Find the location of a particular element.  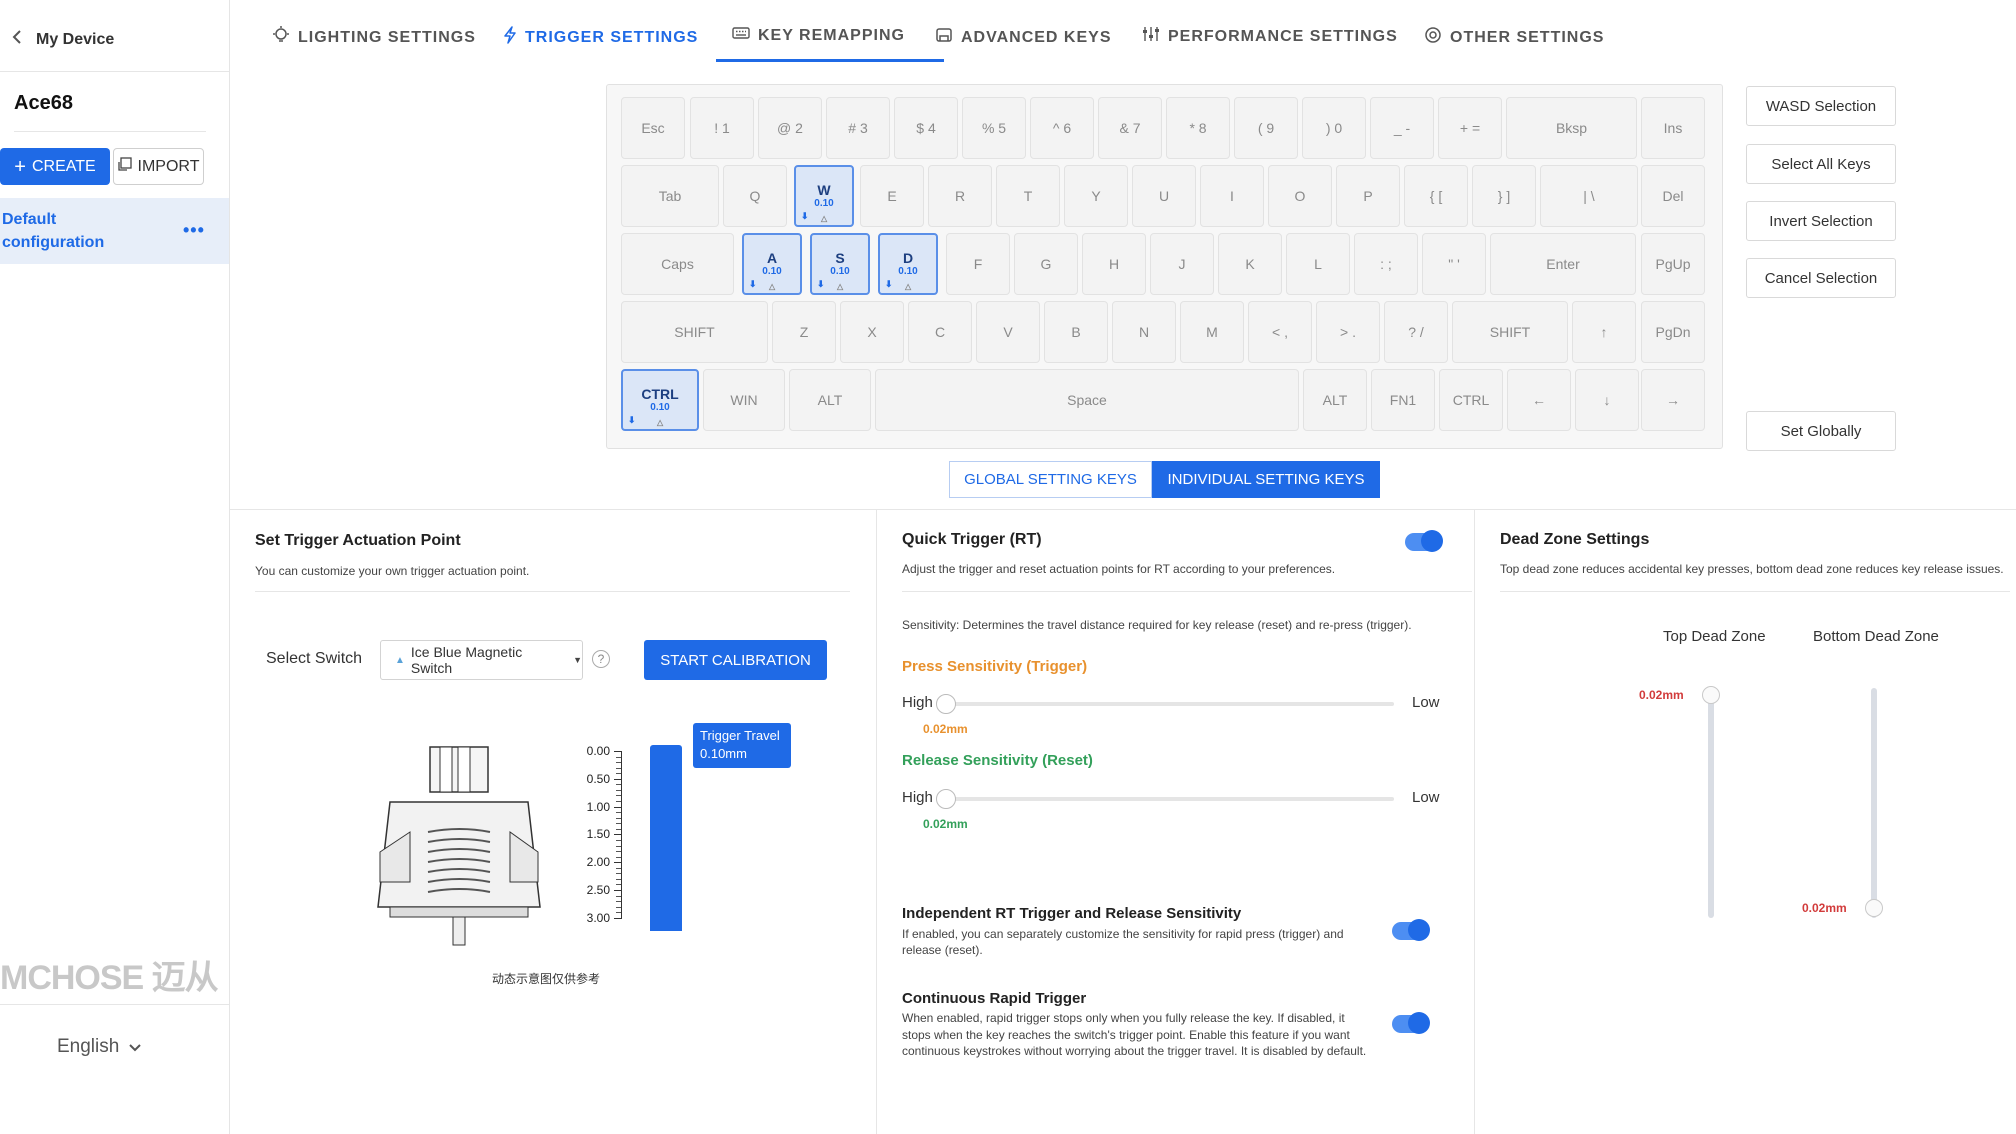

key-caps: Caps is located at coordinates (677, 264).